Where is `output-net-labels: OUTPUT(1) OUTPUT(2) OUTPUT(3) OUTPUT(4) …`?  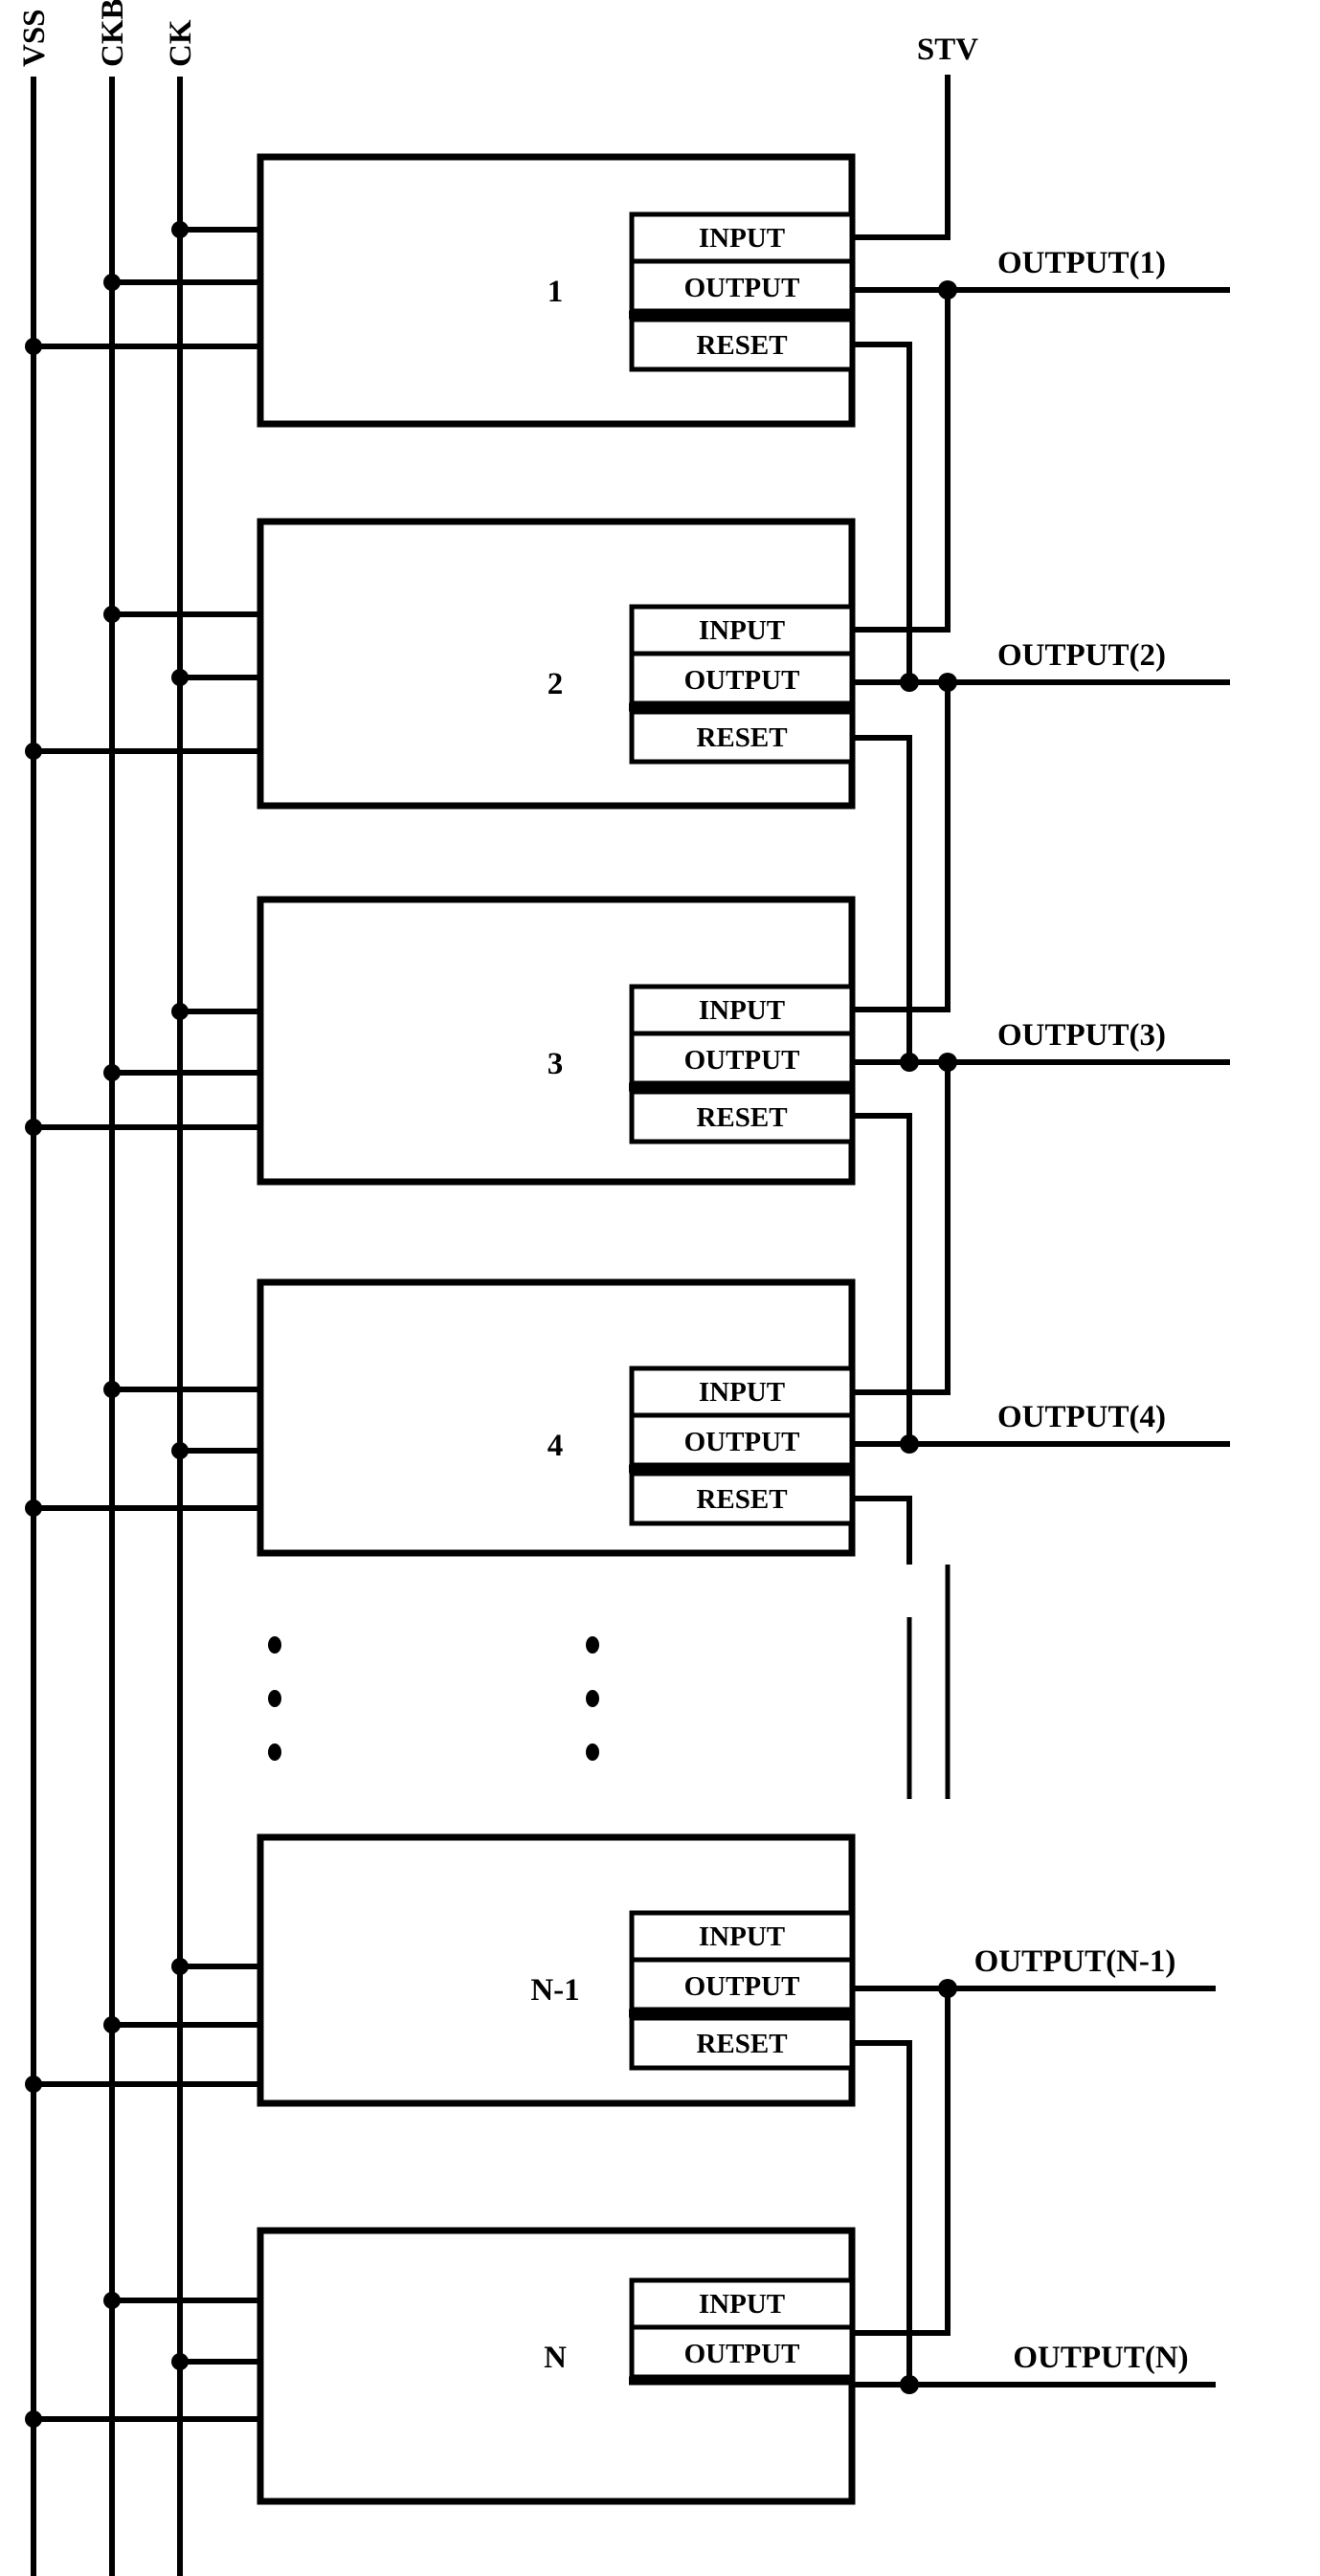
output-net-labels: OUTPUT(1) OUTPUT(2) OUTPUT(3) OUTPUT(4) … is located at coordinates (1081, 1310).